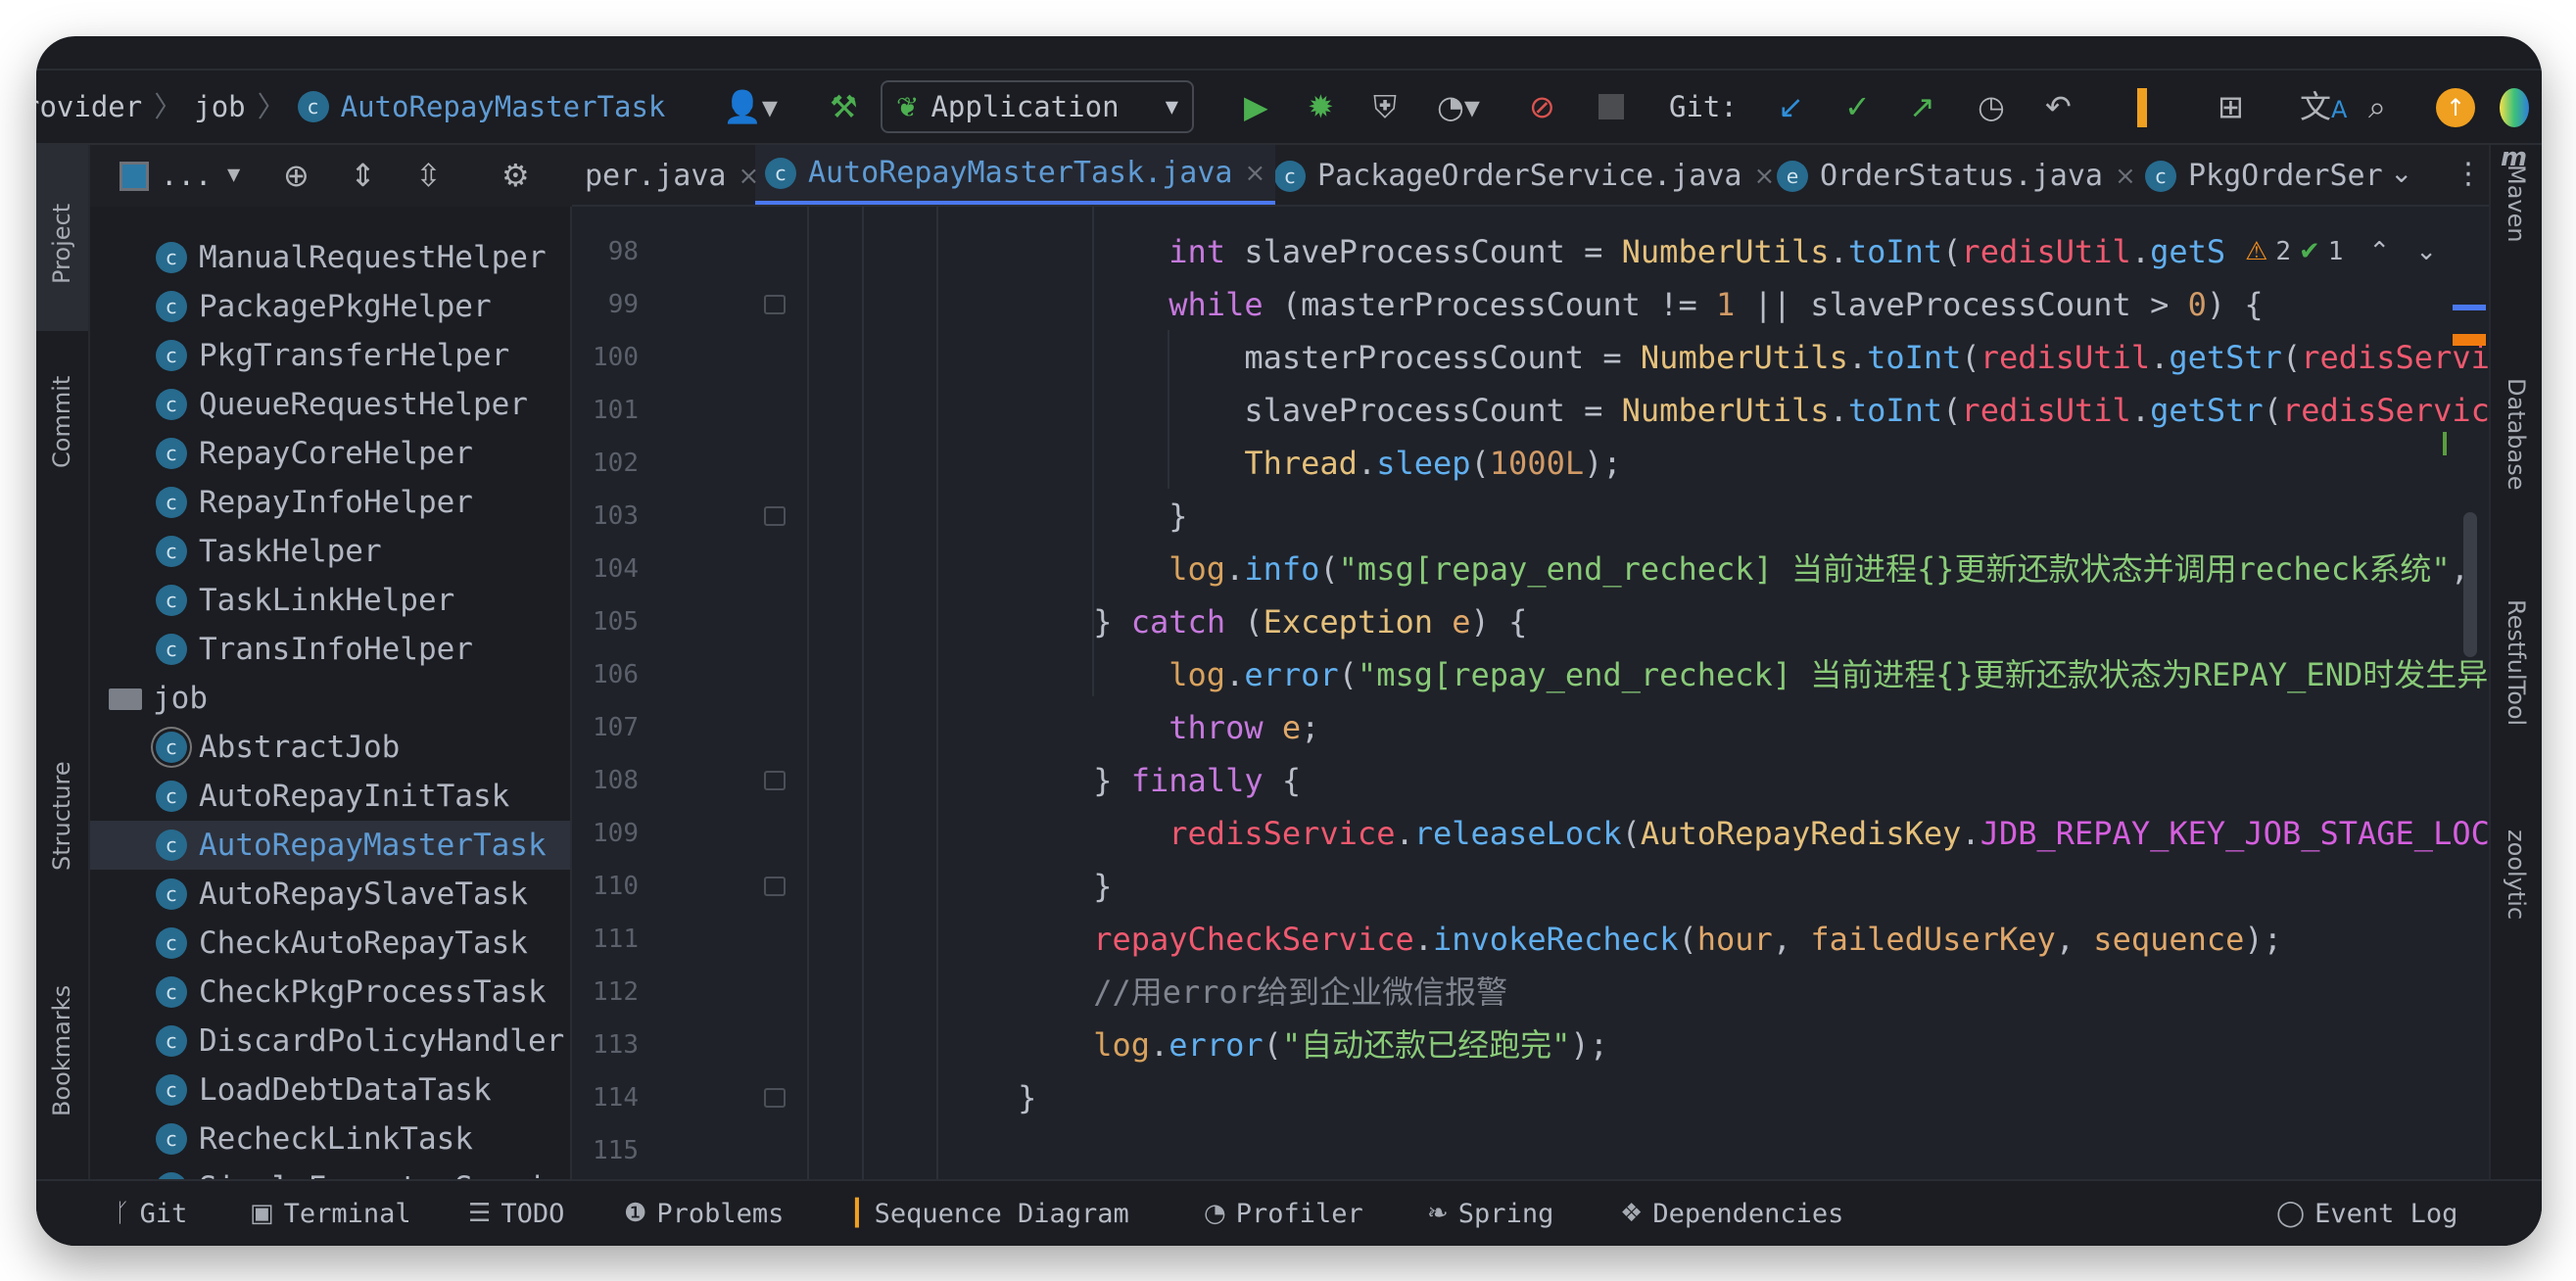 This screenshot has height=1281, width=2576. Describe the element at coordinates (1992, 106) in the screenshot. I see `history-icon: ◷` at that location.